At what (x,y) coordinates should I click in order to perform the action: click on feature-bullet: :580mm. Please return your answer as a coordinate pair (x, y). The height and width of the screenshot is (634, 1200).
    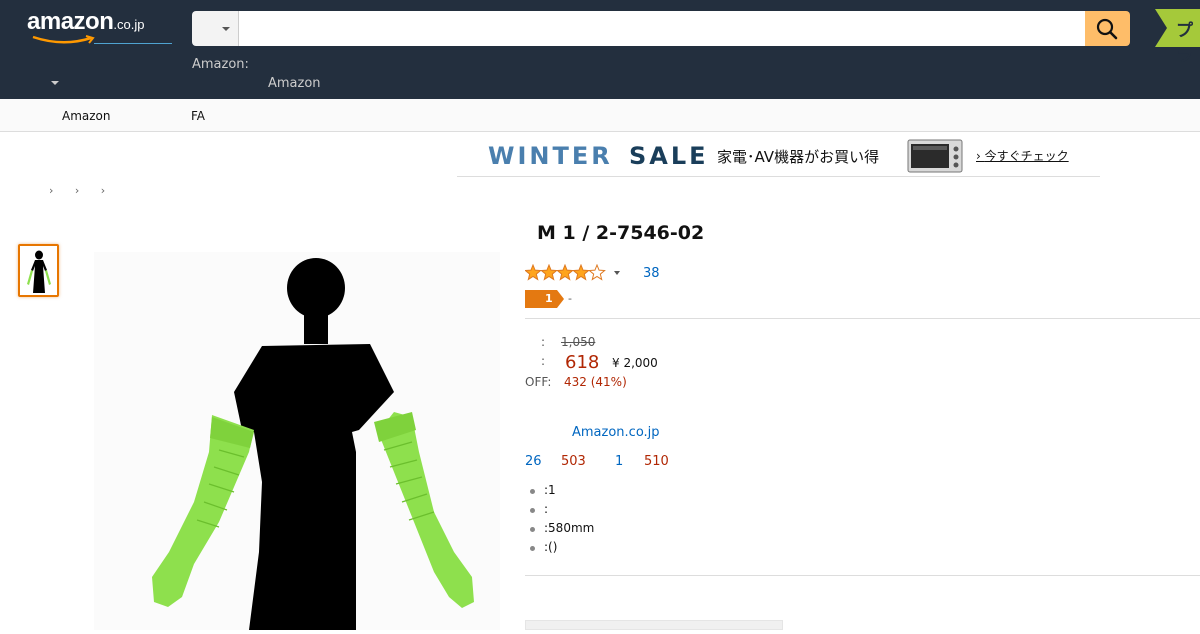
    Looking at the image, I should click on (559, 529).